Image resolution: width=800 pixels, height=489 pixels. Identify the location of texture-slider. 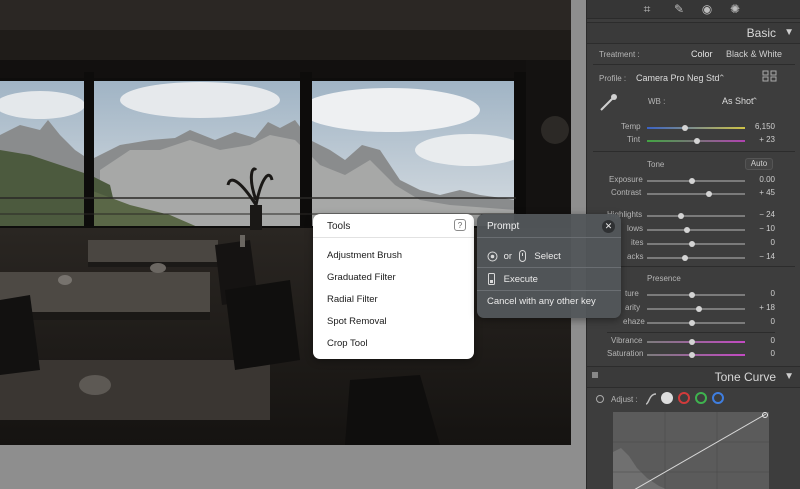
(696, 295).